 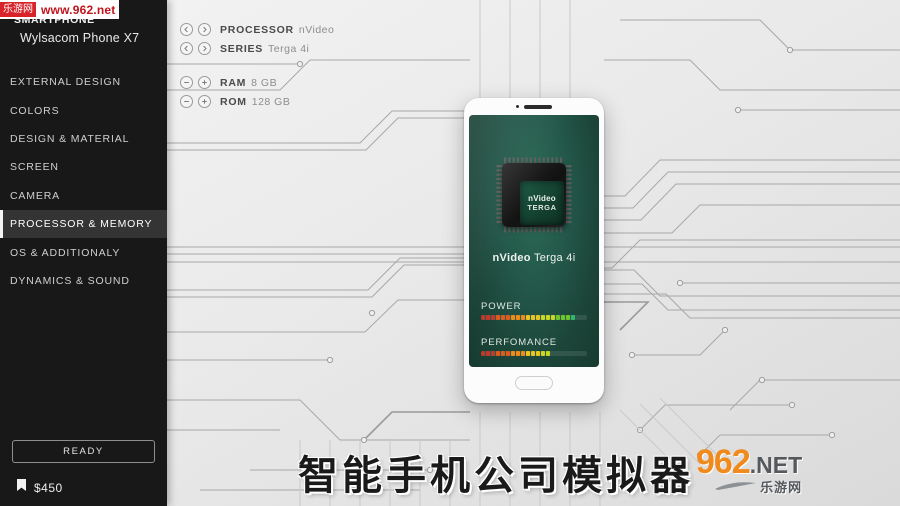 What do you see at coordinates (83, 473) in the screenshot?
I see `sidebar-footer: READY $450` at bounding box center [83, 473].